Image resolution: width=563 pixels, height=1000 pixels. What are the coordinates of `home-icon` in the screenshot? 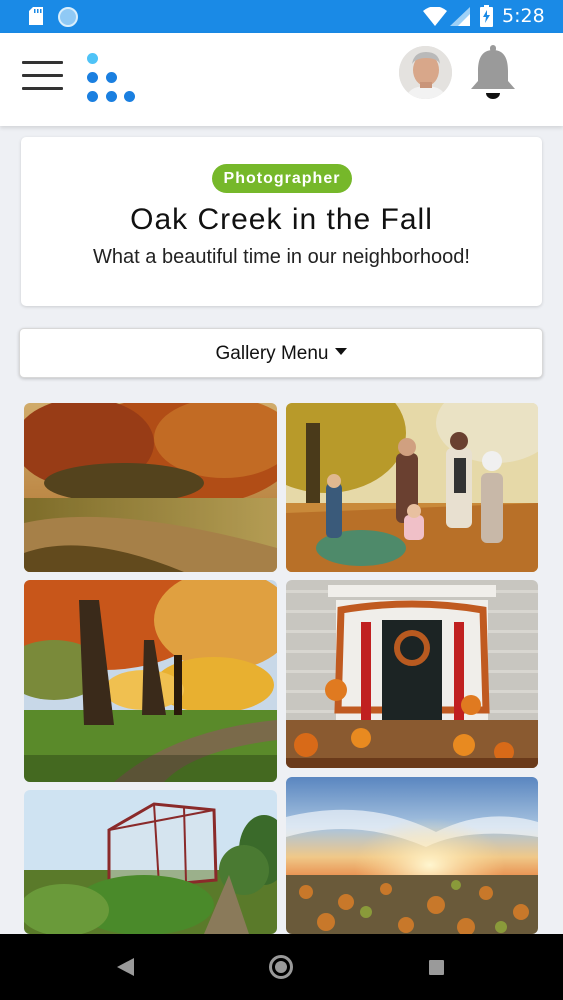 It's located at (281, 967).